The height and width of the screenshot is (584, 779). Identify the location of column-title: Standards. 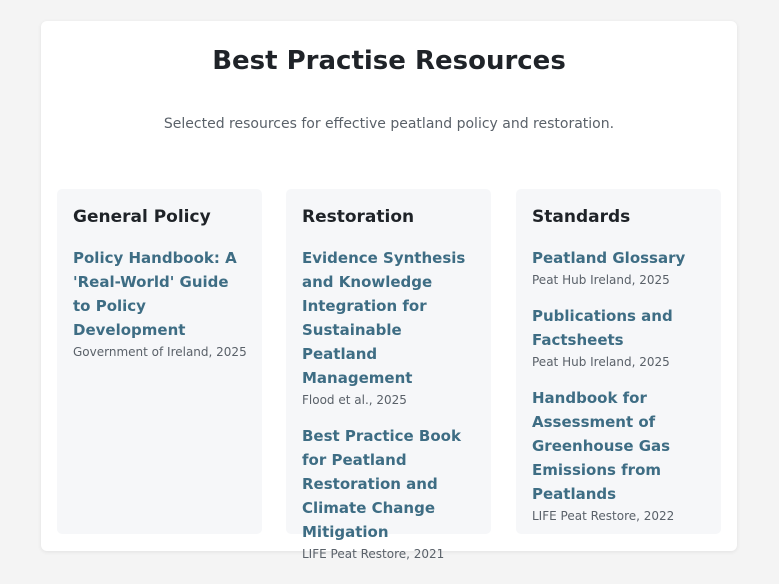
(581, 217).